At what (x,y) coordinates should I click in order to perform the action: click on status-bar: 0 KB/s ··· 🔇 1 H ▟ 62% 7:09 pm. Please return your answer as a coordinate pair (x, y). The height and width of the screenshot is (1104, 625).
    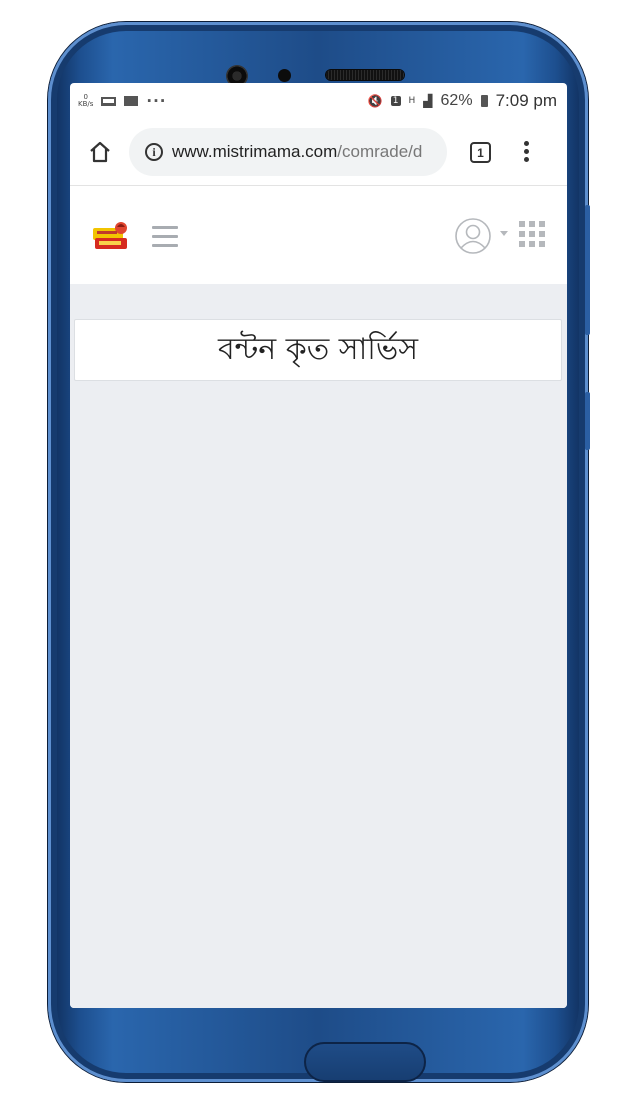
    Looking at the image, I should click on (318, 101).